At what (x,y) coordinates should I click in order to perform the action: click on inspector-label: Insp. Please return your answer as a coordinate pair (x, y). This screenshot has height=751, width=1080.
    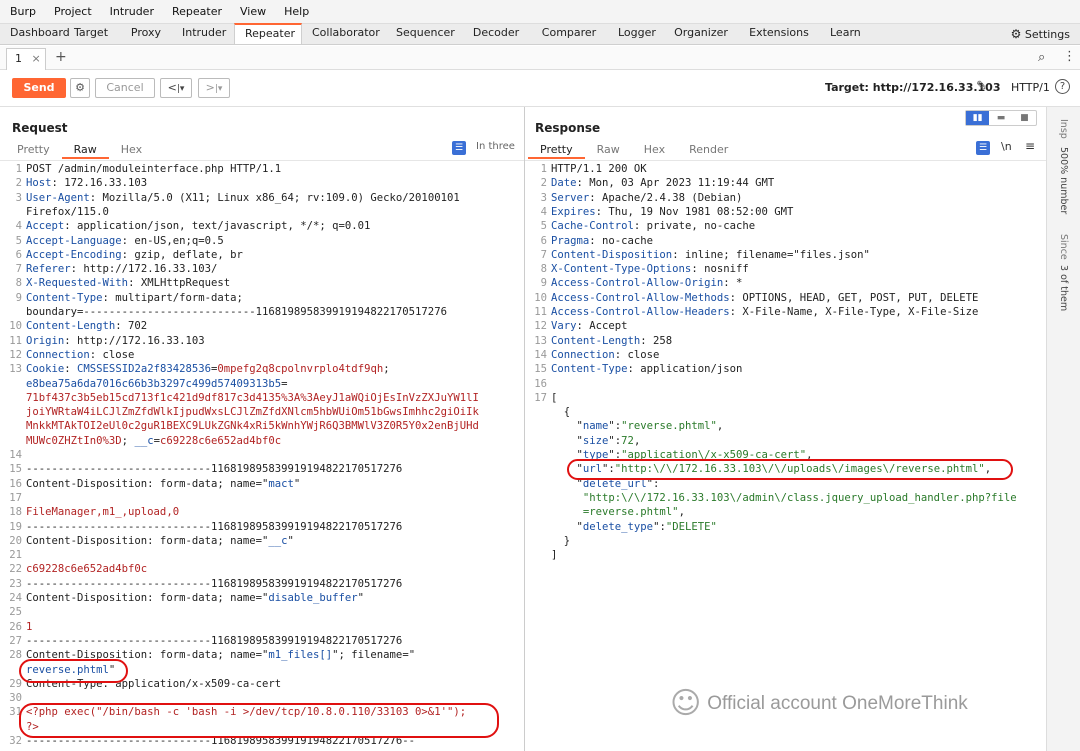
    Looking at the image, I should click on (1063, 129).